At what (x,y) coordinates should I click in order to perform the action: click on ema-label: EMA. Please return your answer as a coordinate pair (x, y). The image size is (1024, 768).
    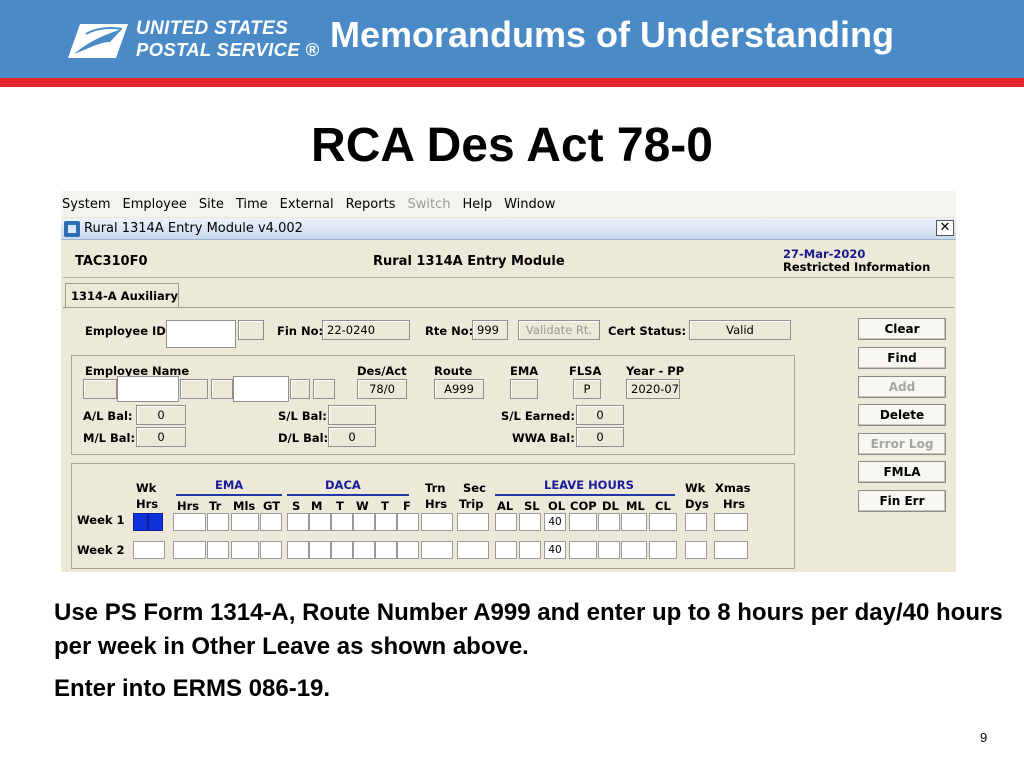
    Looking at the image, I should click on (524, 371).